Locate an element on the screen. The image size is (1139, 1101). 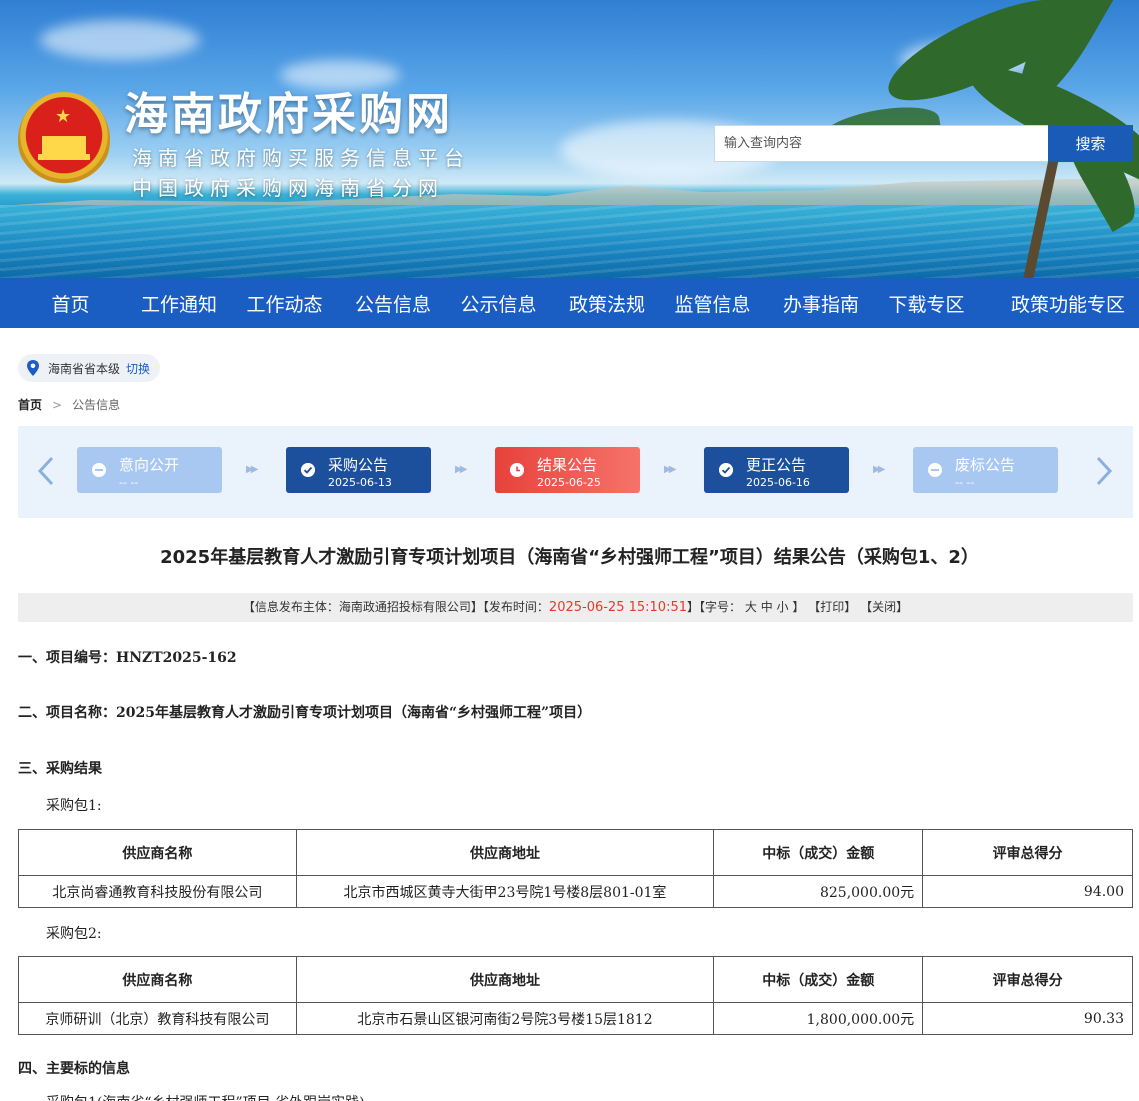
supplier-address: 北京市西城区黄寺大街甲23号院1号楼8层801-01室 is located at coordinates (505, 891).